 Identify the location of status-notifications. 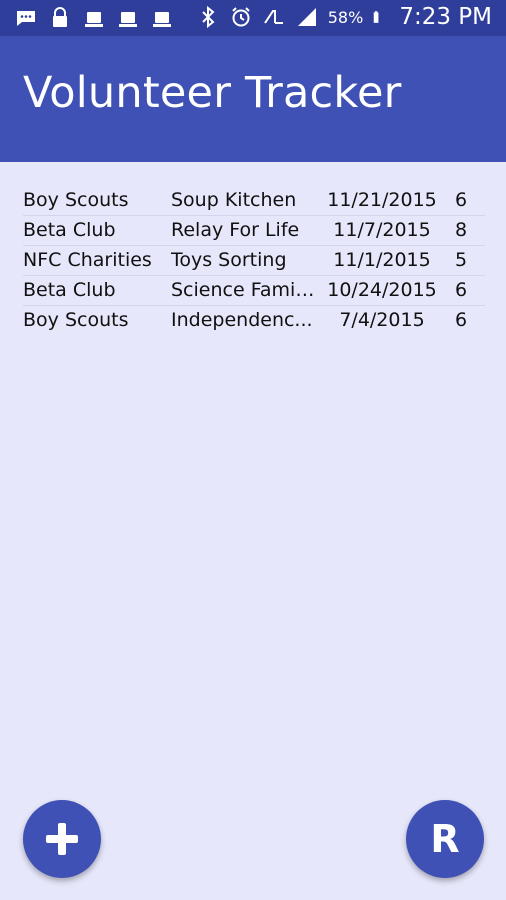
(94, 18).